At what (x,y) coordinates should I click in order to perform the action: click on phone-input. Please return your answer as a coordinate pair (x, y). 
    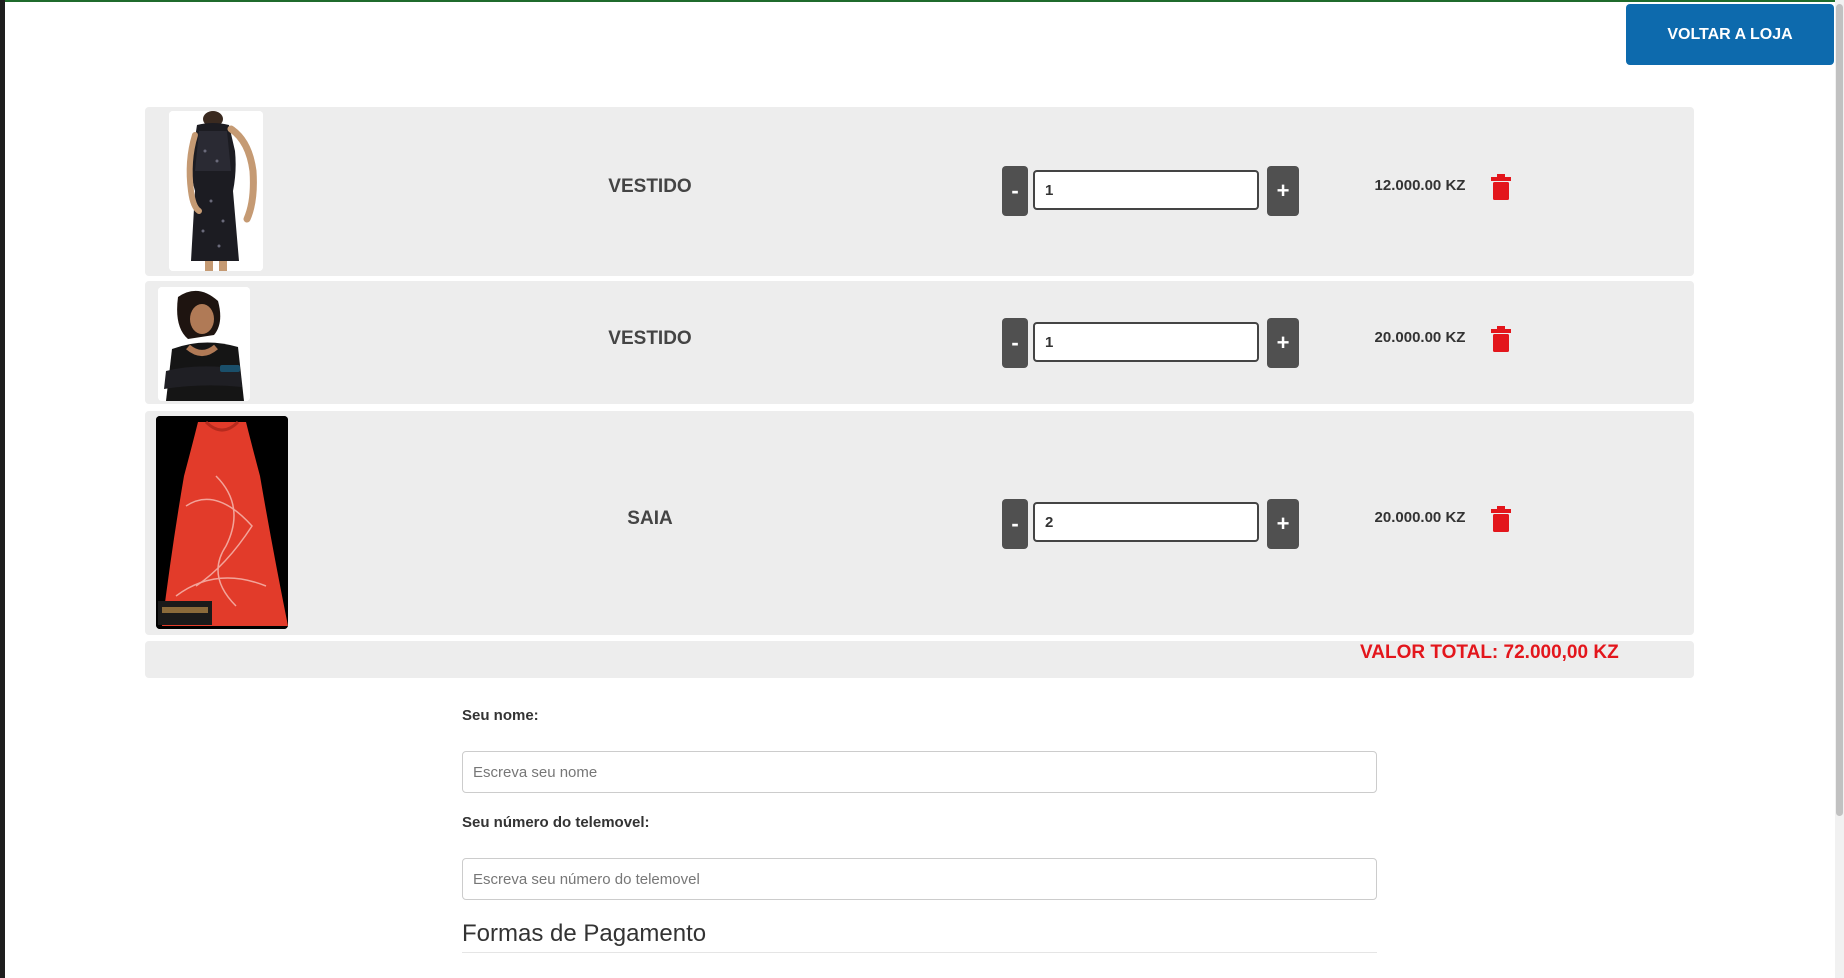
    Looking at the image, I should click on (919, 879).